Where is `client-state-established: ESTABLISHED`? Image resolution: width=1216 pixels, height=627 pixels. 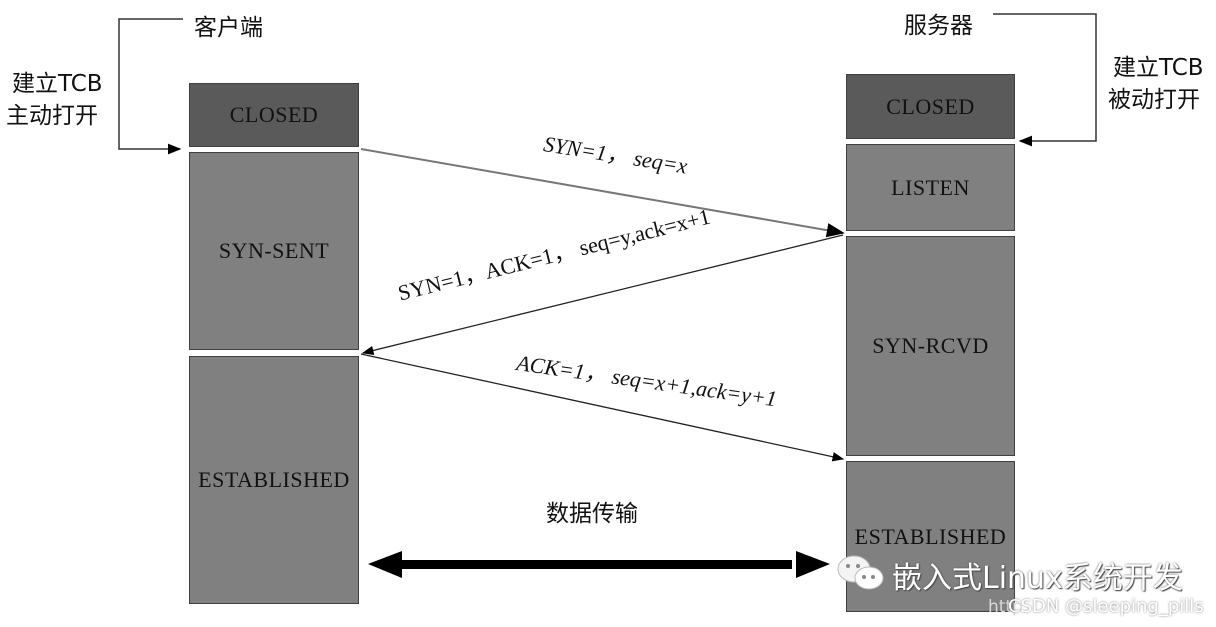 client-state-established: ESTABLISHED is located at coordinates (274, 480).